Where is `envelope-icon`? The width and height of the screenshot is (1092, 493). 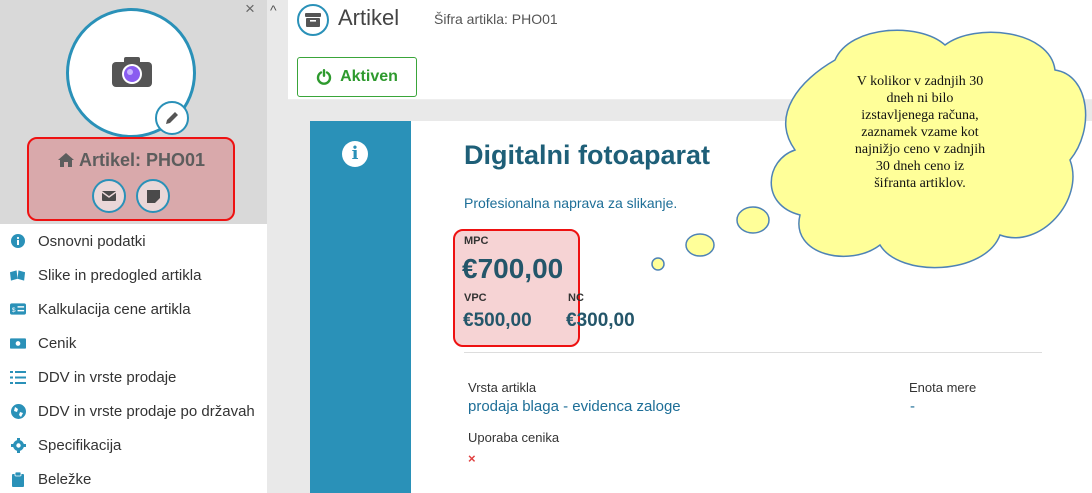 envelope-icon is located at coordinates (109, 196).